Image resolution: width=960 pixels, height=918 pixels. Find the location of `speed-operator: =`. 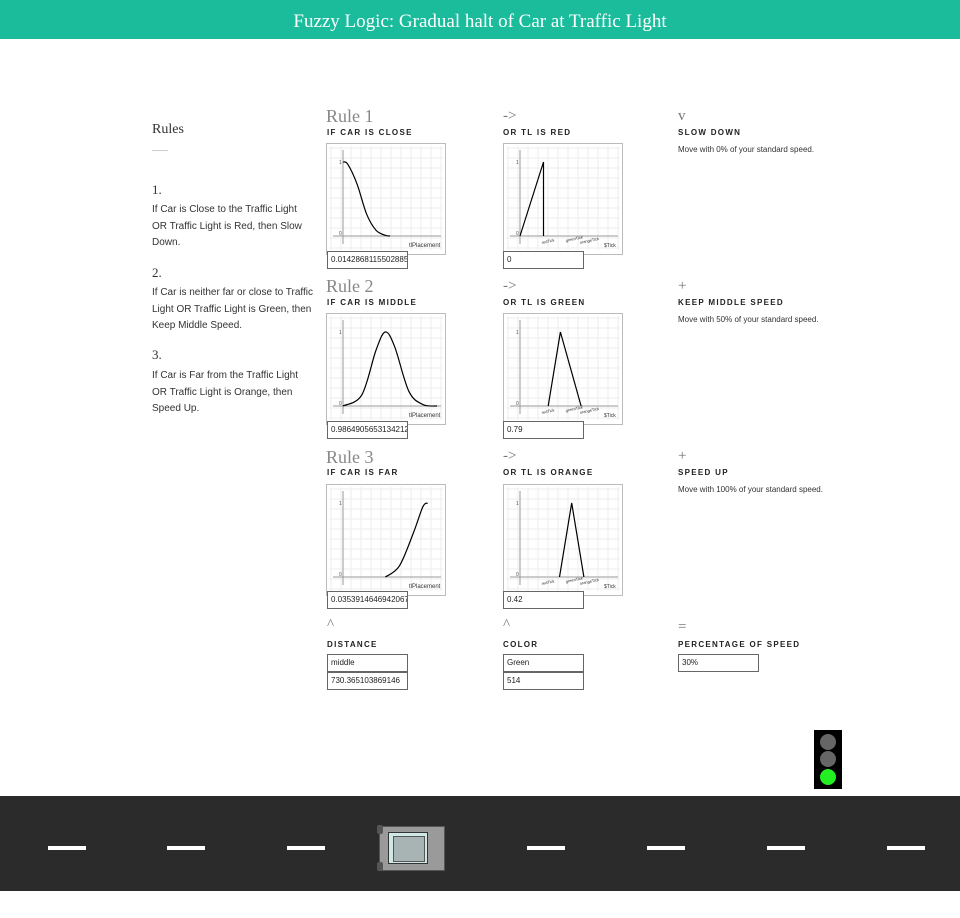

speed-operator: = is located at coordinates (682, 627).